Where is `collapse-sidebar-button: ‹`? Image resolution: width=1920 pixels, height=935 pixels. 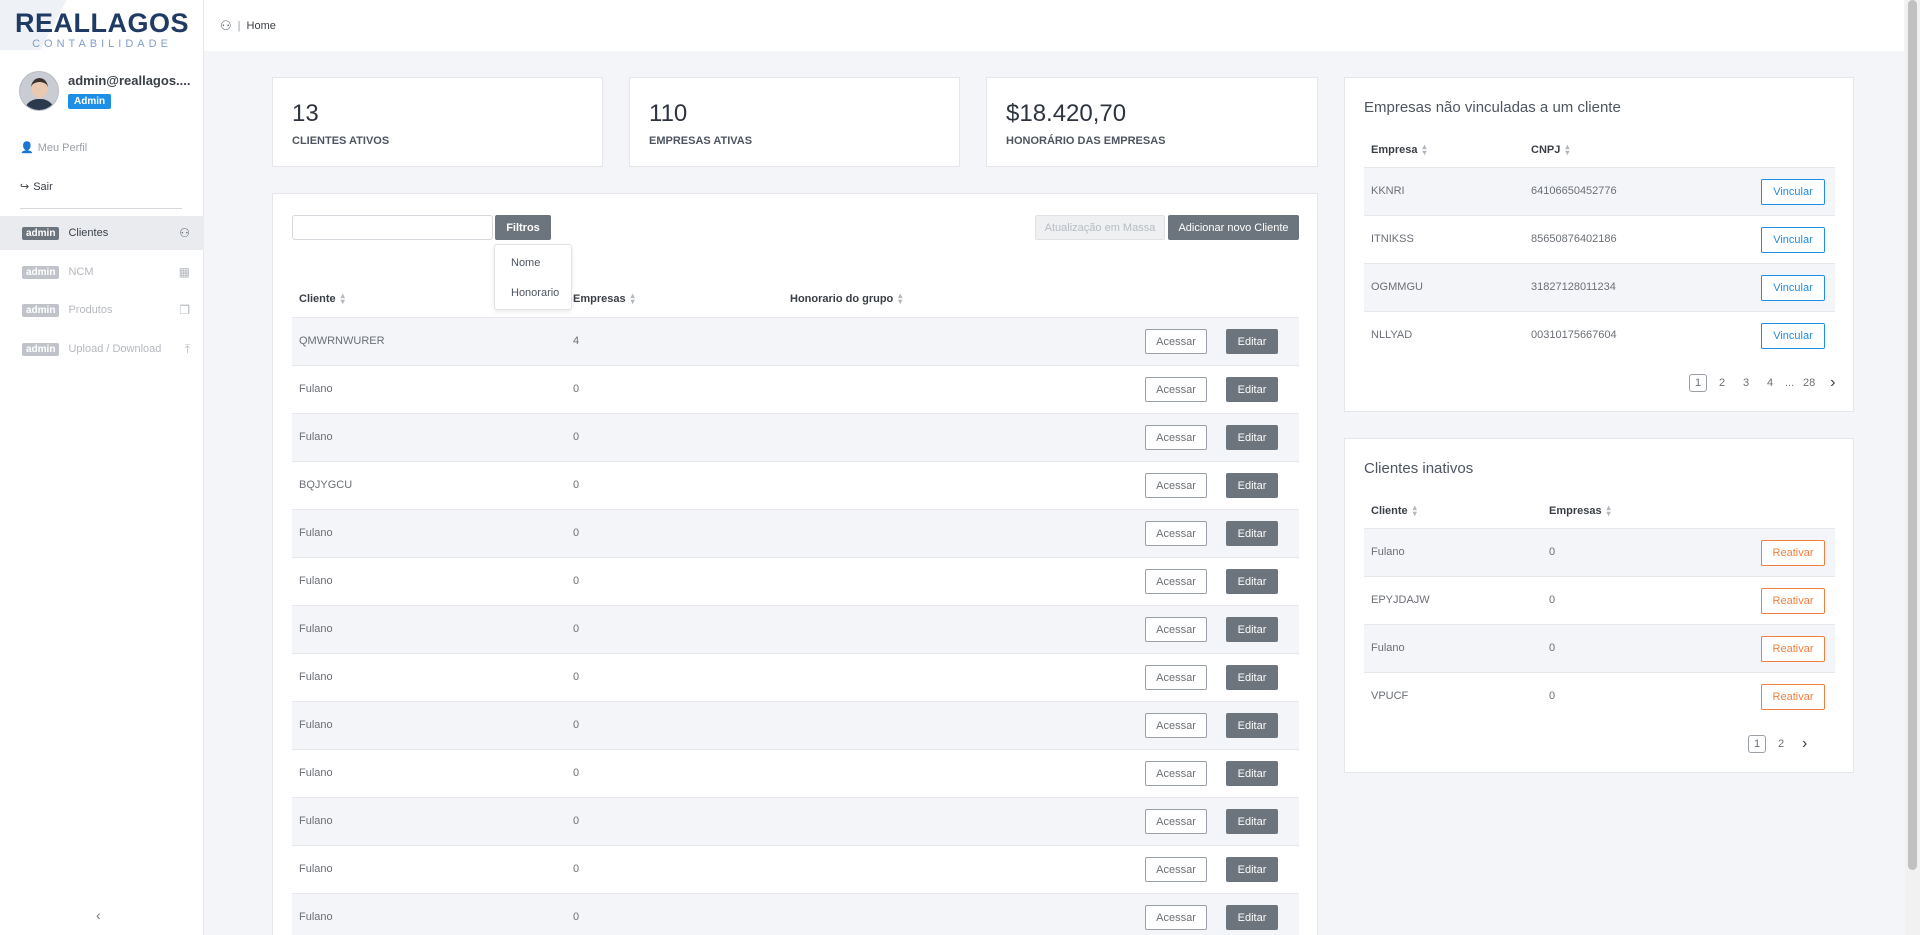
collapse-sidebar-button: ‹ is located at coordinates (98, 915).